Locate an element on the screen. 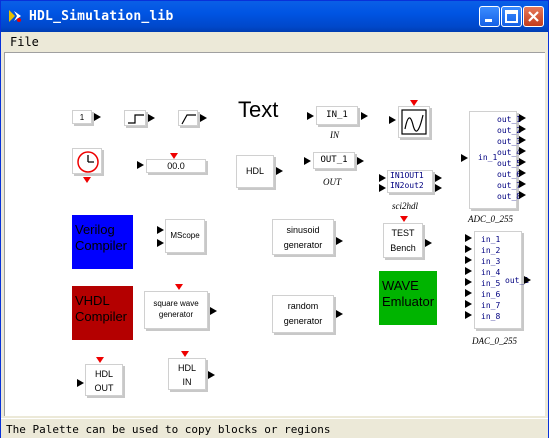 This screenshot has height=438, width=549. in1-block: IN_1 is located at coordinates (337, 115).